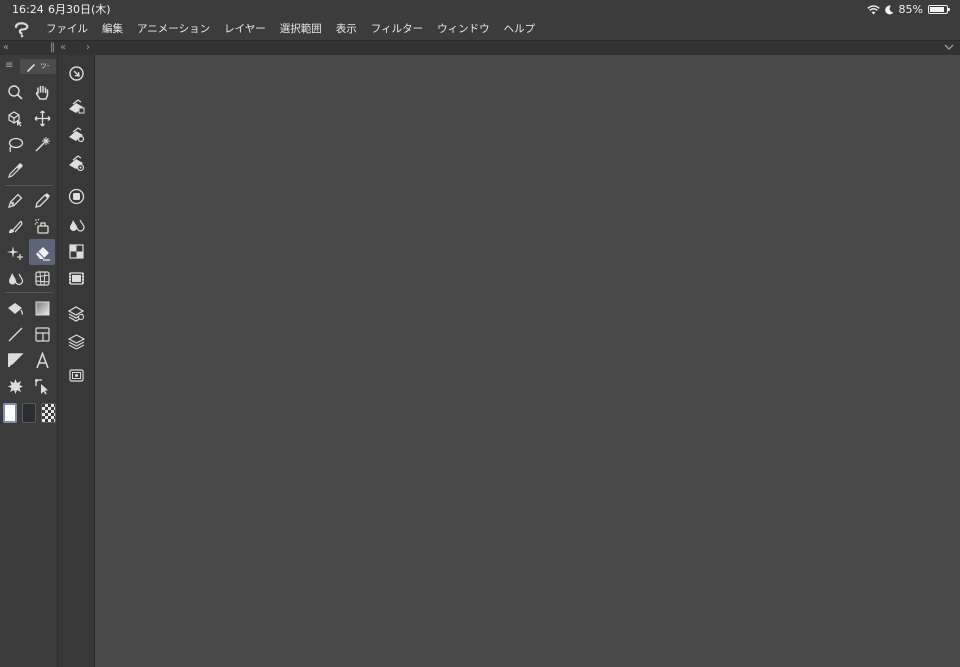 The image size is (960, 667). What do you see at coordinates (42, 308) in the screenshot?
I see `gradient-icon` at bounding box center [42, 308].